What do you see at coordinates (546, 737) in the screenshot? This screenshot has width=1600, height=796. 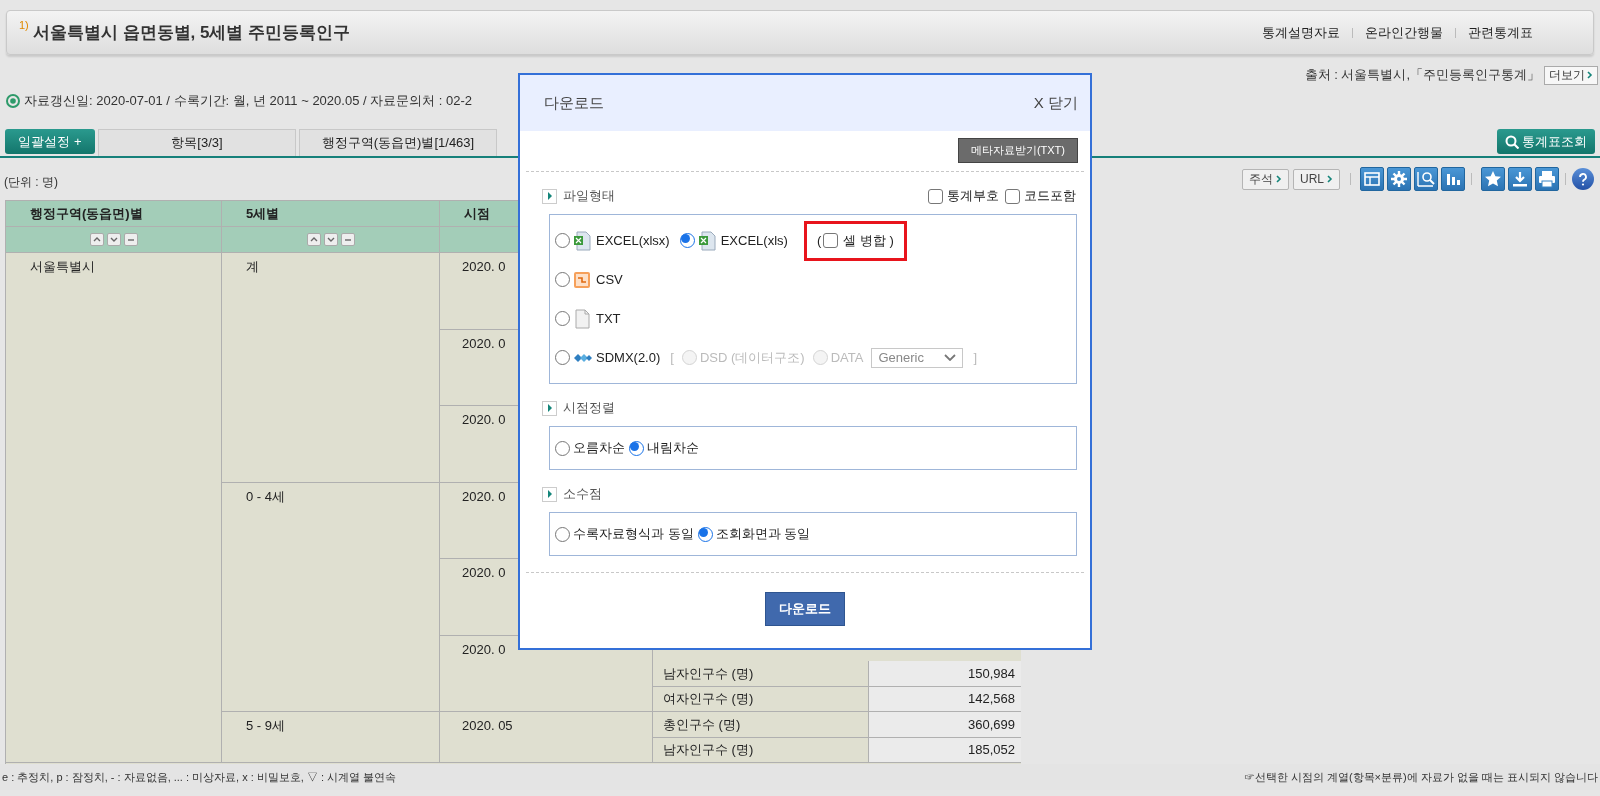 I see `table-cell: 2020. 05` at bounding box center [546, 737].